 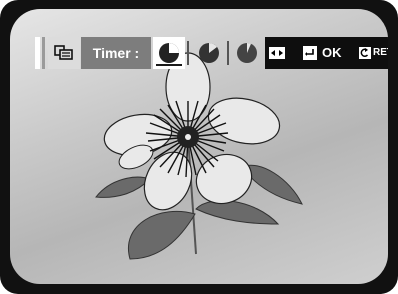 I want to click on osd-key-guide: OK RETURN, so click(x=326, y=53).